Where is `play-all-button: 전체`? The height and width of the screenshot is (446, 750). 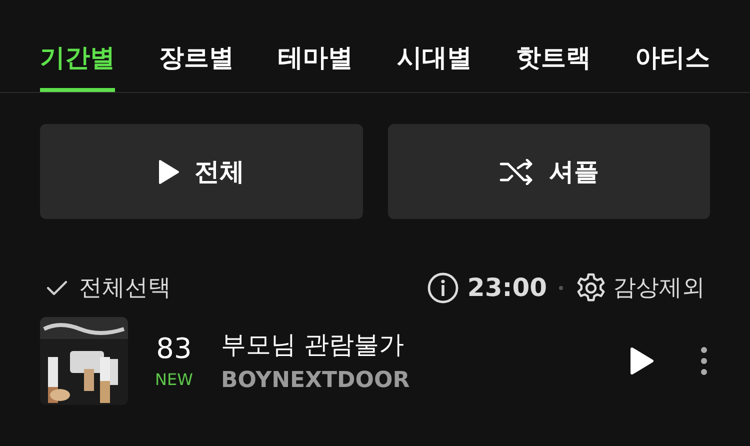
play-all-button: 전체 is located at coordinates (201, 171).